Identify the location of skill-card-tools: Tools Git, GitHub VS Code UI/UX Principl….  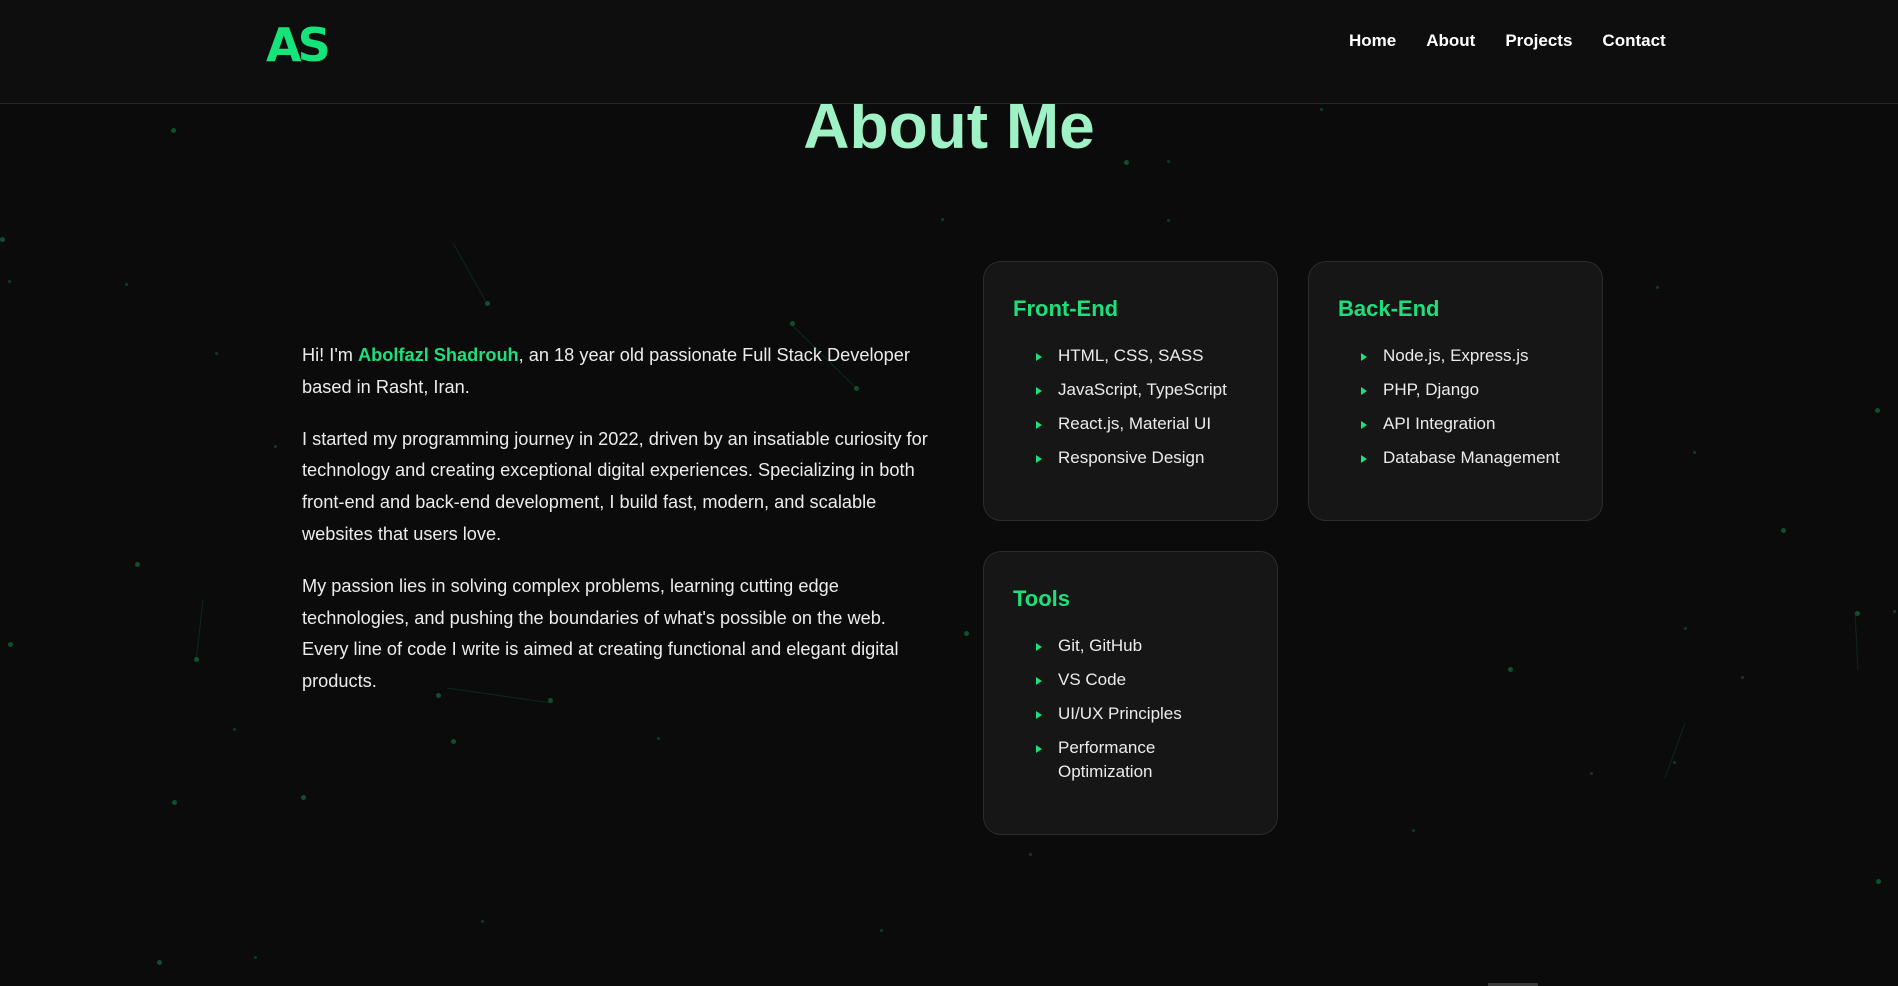
(1130, 693).